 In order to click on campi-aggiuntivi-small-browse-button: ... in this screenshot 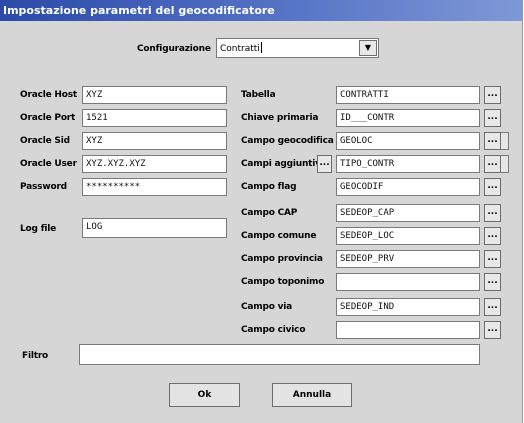, I will do `click(324, 164)`.